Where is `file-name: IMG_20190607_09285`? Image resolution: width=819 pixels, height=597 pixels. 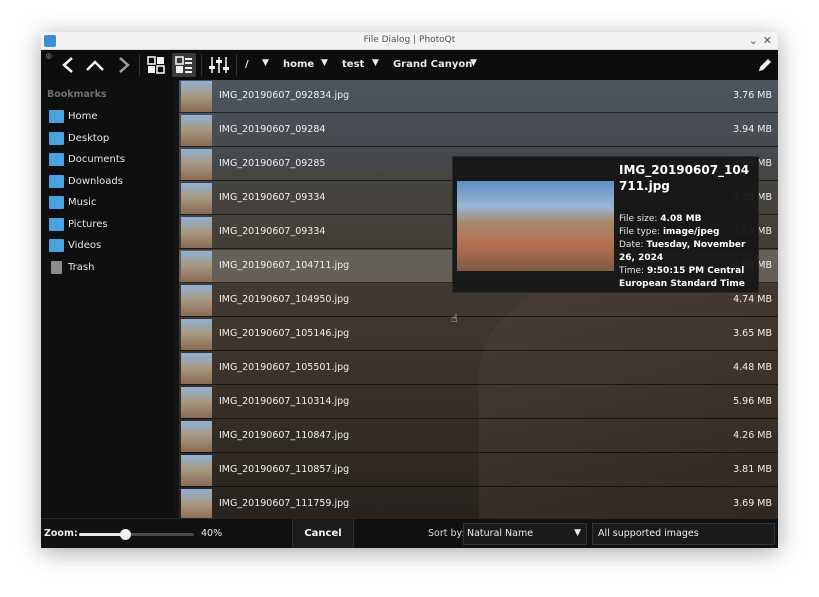
file-name: IMG_20190607_09285 is located at coordinates (272, 163).